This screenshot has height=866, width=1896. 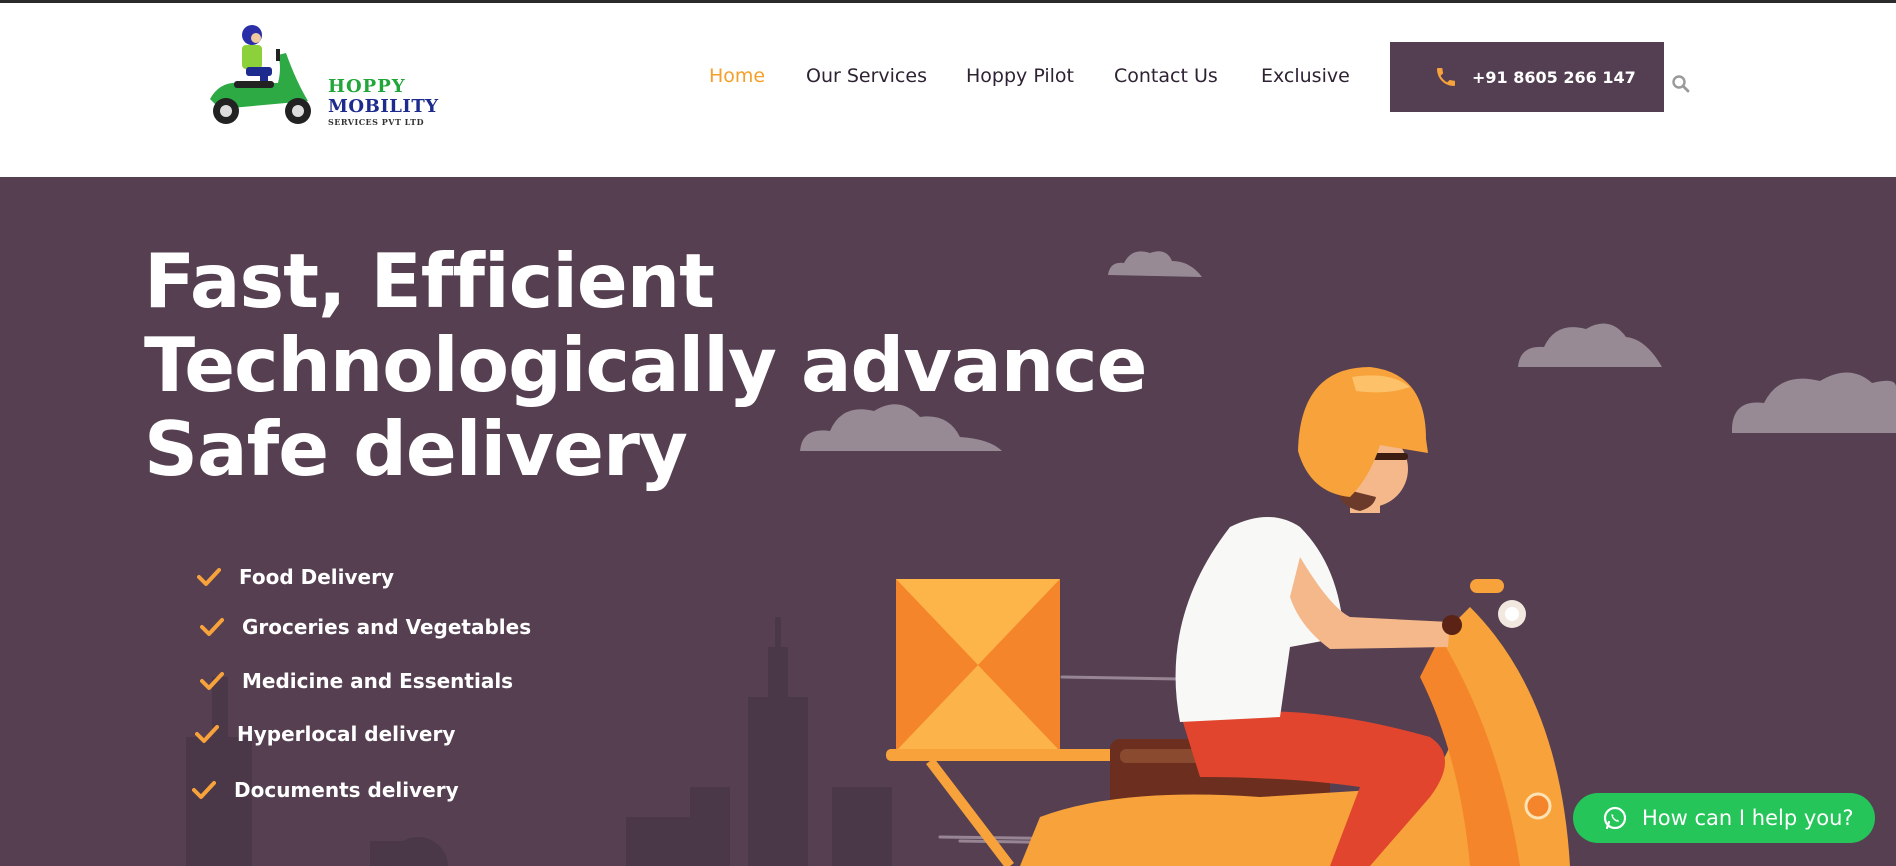 I want to click on whatsapp-label: How can I help you?, so click(x=1748, y=818).